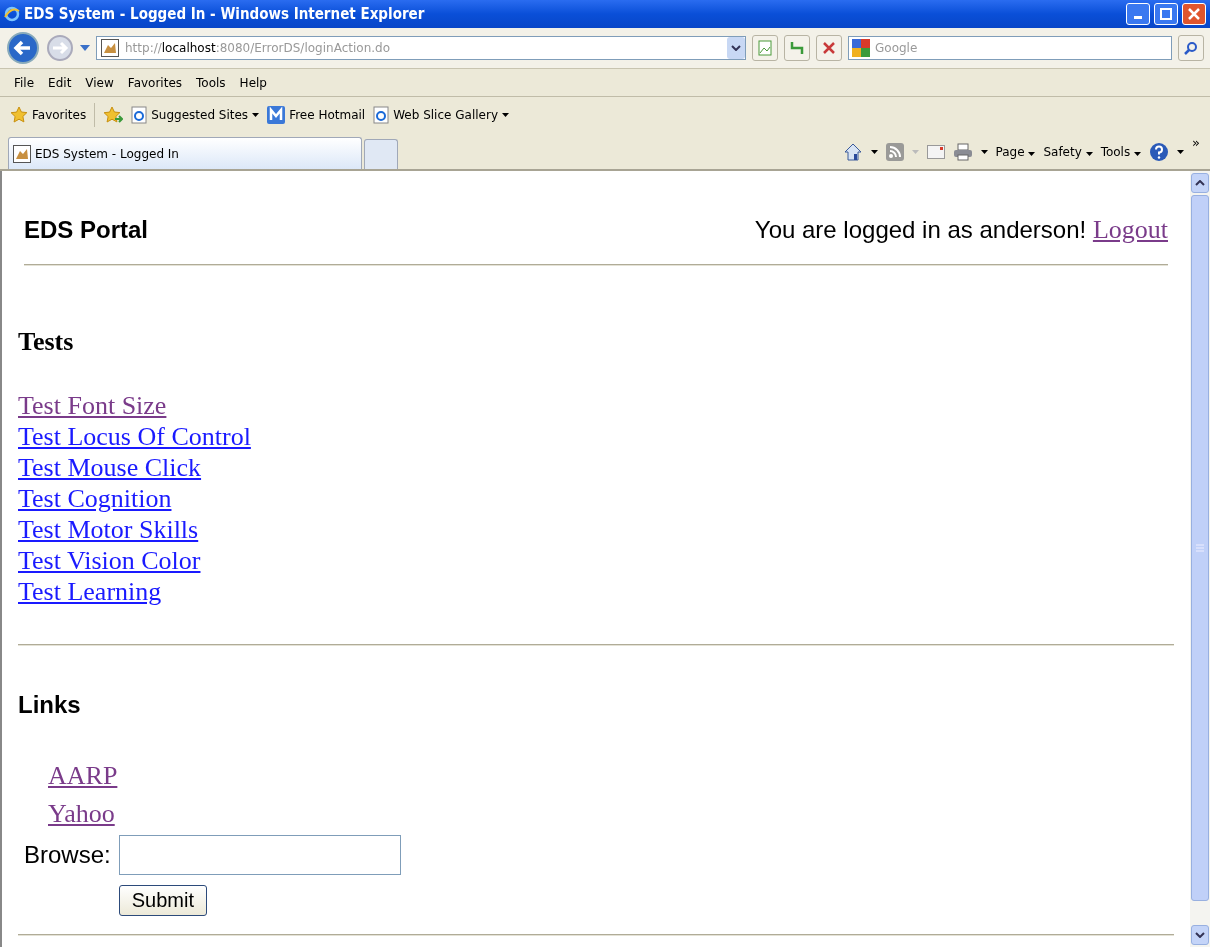 The width and height of the screenshot is (1210, 947). I want to click on external-link: AARP, so click(83, 775).